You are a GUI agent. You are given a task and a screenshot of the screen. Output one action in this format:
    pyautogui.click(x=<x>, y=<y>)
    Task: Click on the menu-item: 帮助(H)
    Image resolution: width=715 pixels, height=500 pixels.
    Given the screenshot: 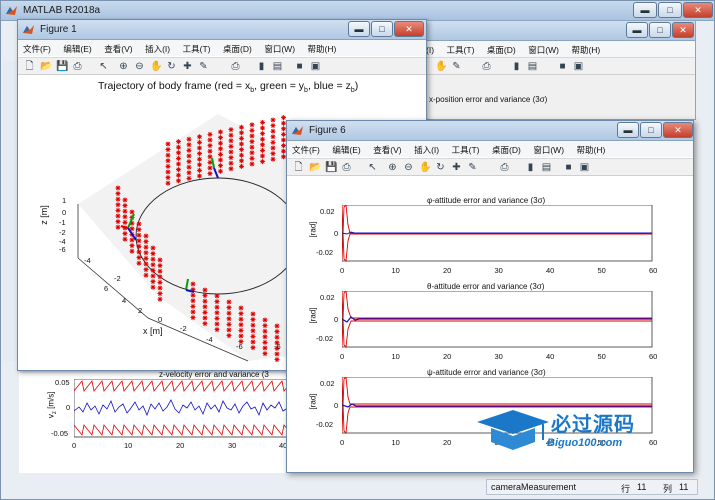 What is the action you would take?
    pyautogui.click(x=585, y=48)
    